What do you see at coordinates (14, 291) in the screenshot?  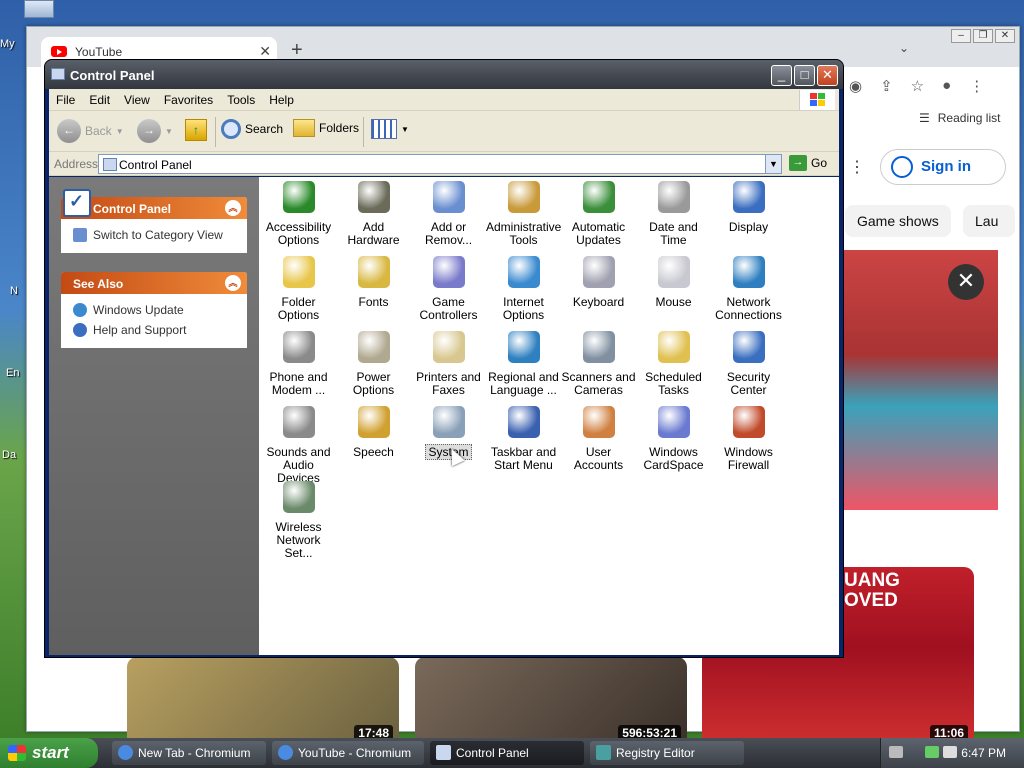 I see `desktop-label-2: N` at bounding box center [14, 291].